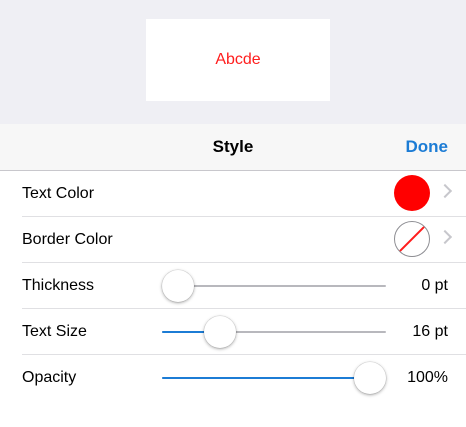  I want to click on text-size-value: 16 pt, so click(430, 331).